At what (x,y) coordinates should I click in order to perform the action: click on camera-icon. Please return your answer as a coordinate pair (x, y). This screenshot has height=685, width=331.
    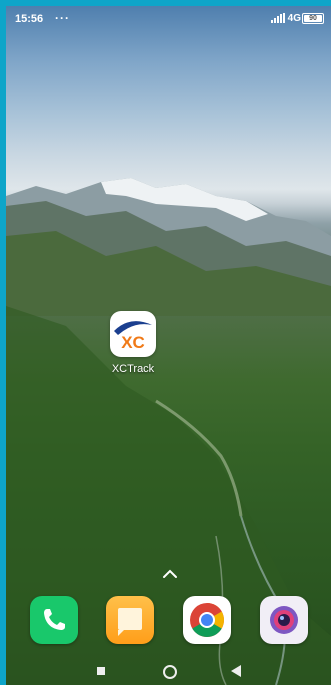
    Looking at the image, I should click on (284, 620).